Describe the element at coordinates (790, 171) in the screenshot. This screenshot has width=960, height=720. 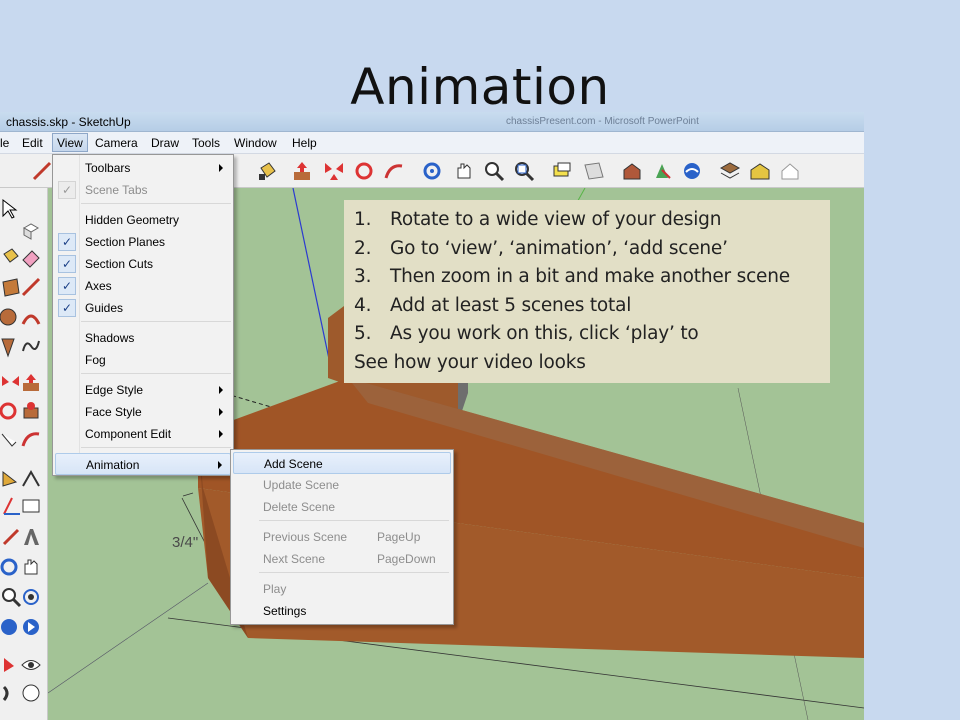
I see `house-outline-icon` at that location.